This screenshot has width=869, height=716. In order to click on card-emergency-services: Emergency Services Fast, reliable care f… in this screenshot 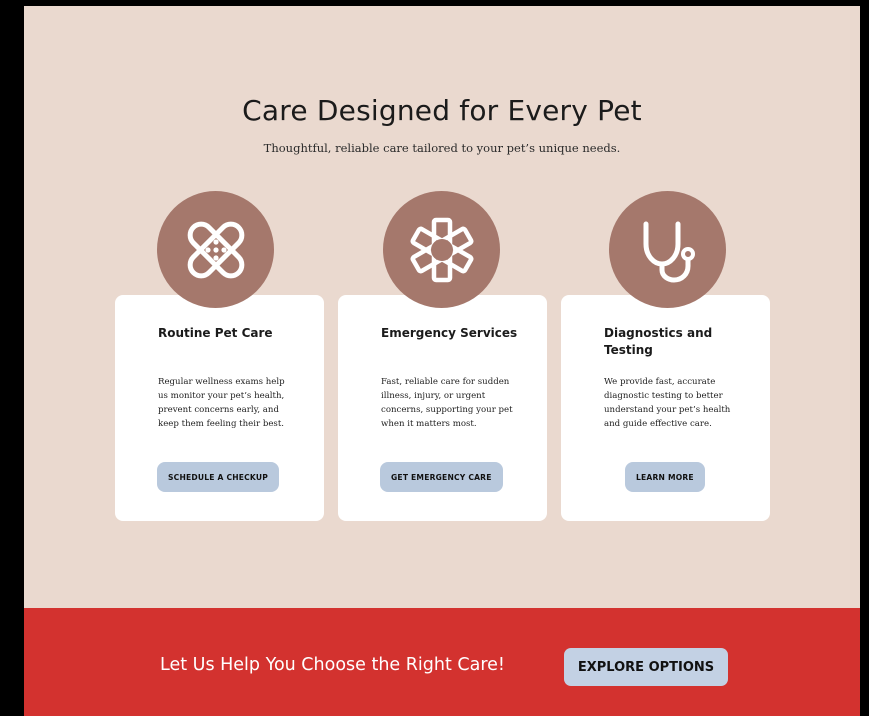, I will do `click(442, 408)`.